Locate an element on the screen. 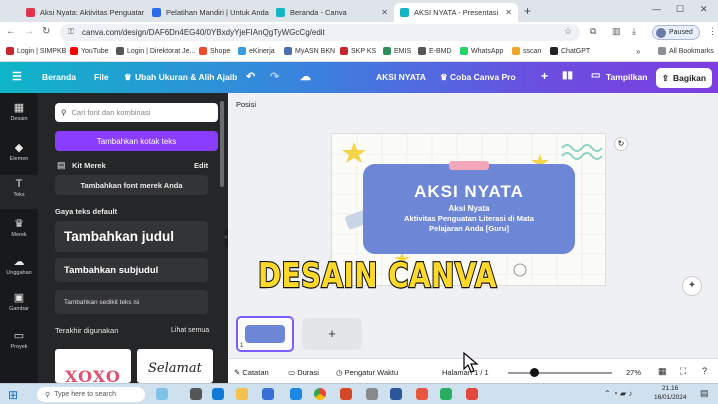  home-button: Beranda is located at coordinates (59, 77).